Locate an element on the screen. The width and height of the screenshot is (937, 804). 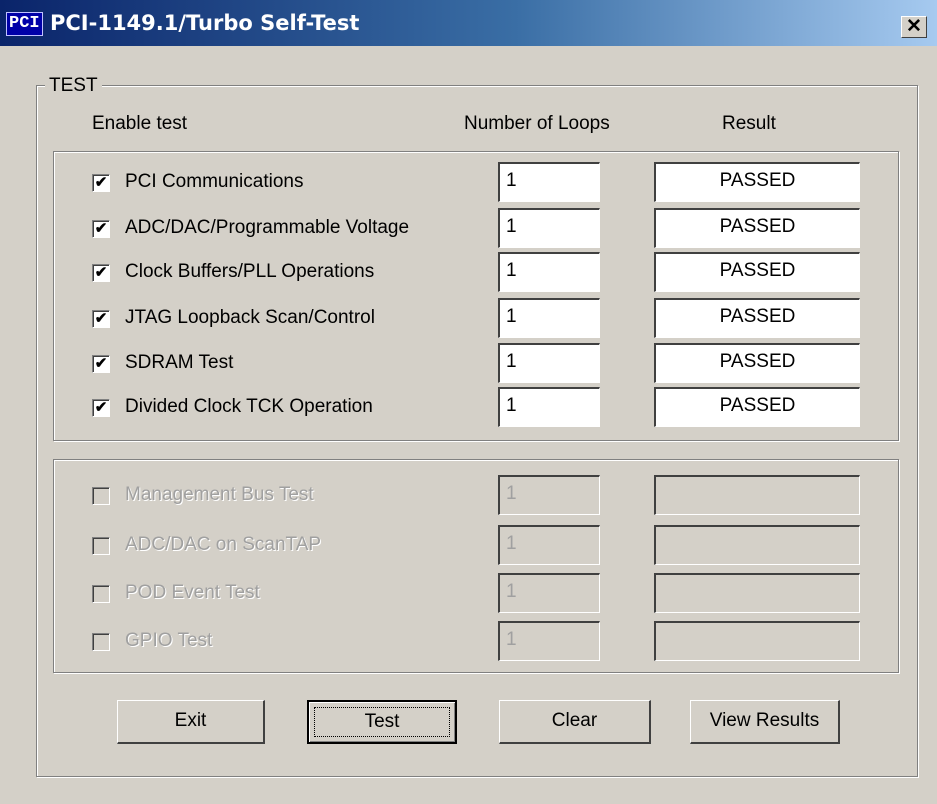
title-bar: PCI PCI-1149.1/Turbo Self-Test ✕ is located at coordinates (468, 23).